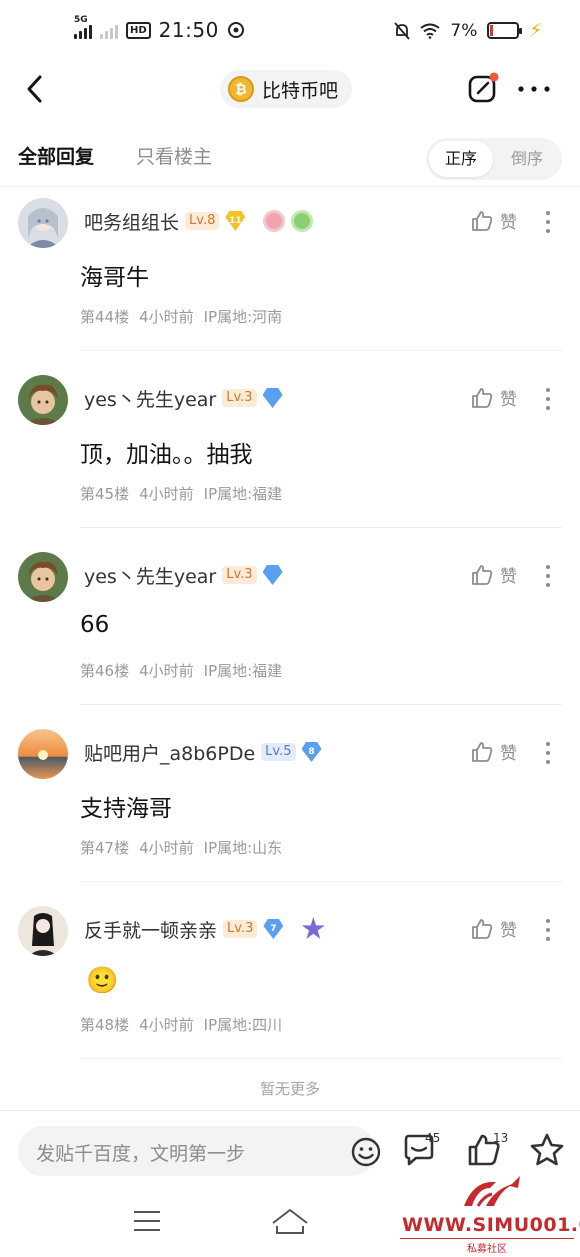  I want to click on username: 吧务组组长, so click(131, 221).